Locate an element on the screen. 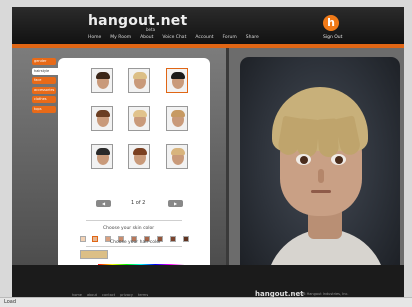  sign-out-link: Sign Out is located at coordinates (332, 37).